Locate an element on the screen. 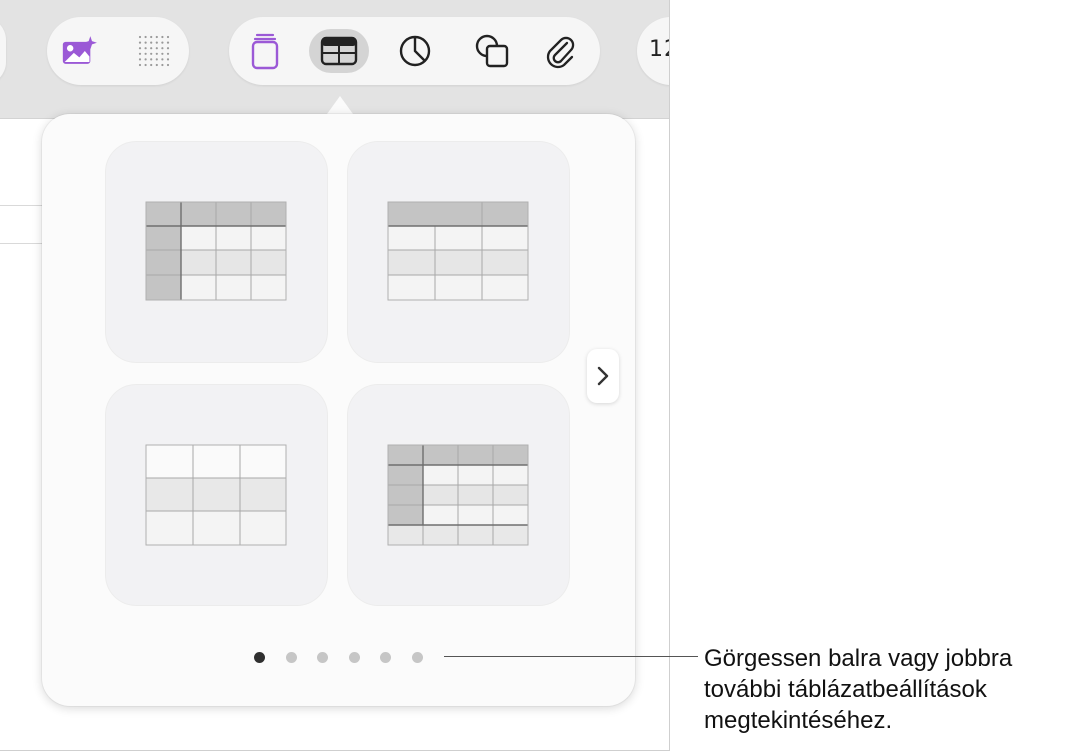 The height and width of the screenshot is (753, 1092). callout-leader-line is located at coordinates (571, 656).